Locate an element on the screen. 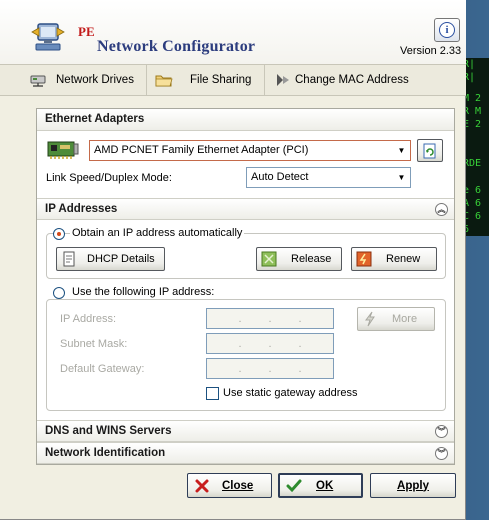 The width and height of the screenshot is (489, 520). toolbar-file-sharing: File Sharing is located at coordinates (206, 80).